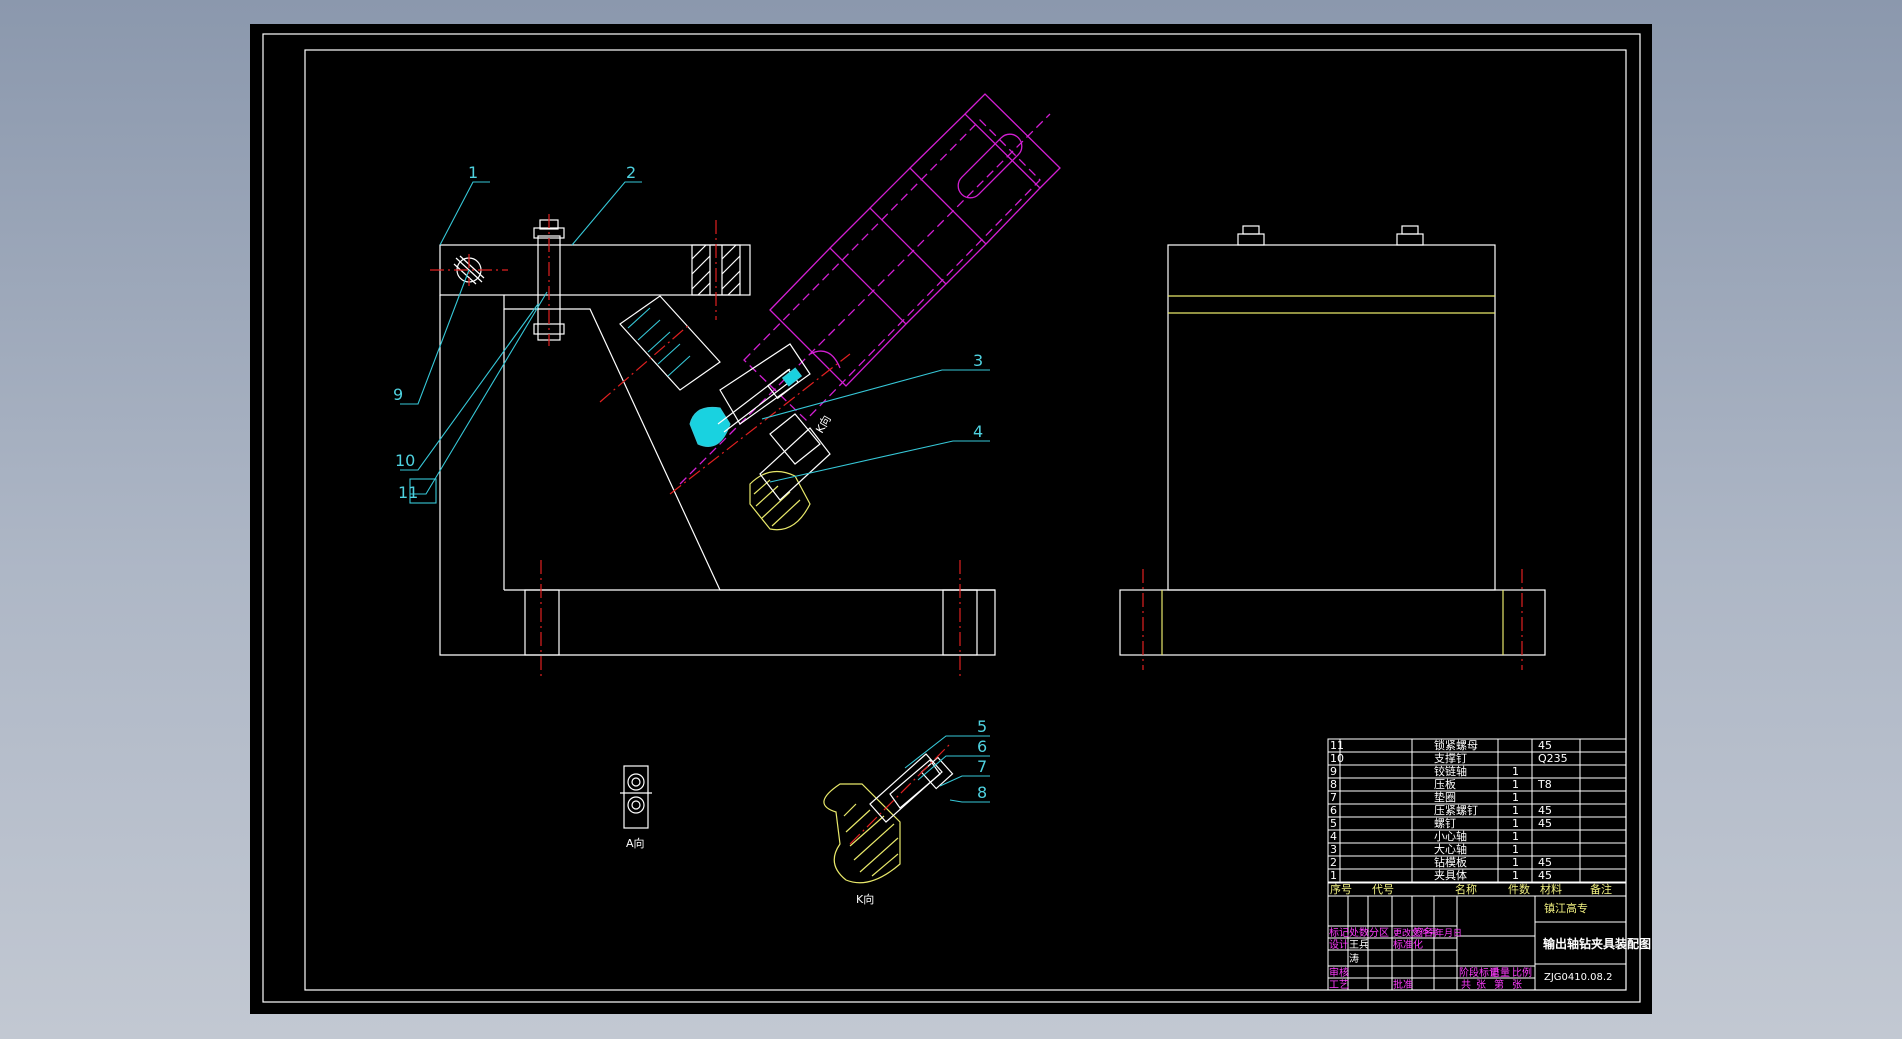 The height and width of the screenshot is (1039, 1902). I want to click on role-process: 工艺, so click(1339, 985).